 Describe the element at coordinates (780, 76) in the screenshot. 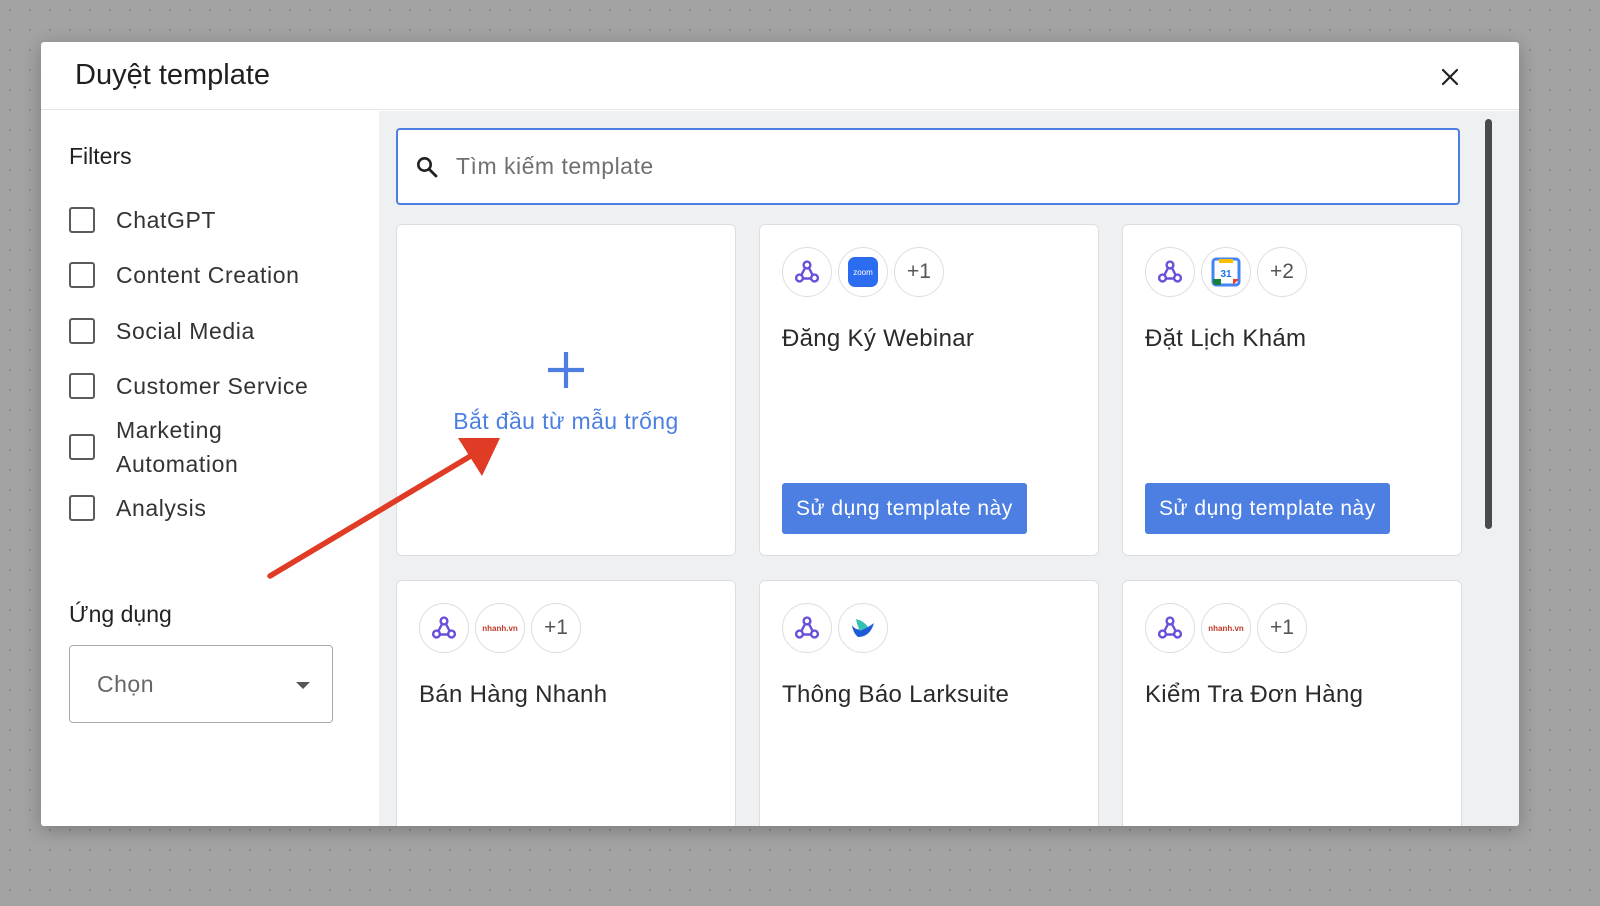

I see `modal-header: Duyệt template` at that location.